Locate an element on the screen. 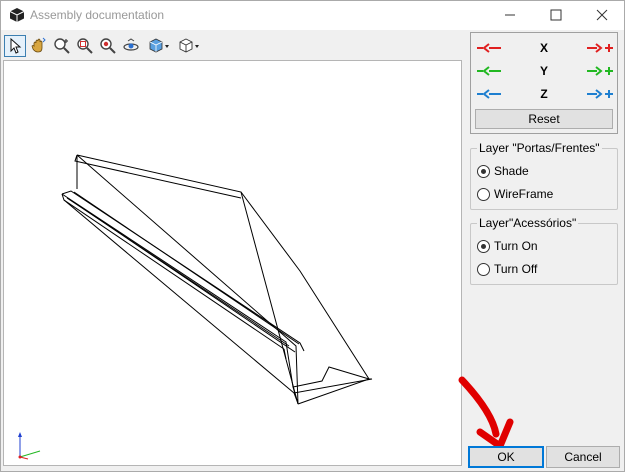 This screenshot has width=625, height=472. rotate-view-button is located at coordinates (131, 46).